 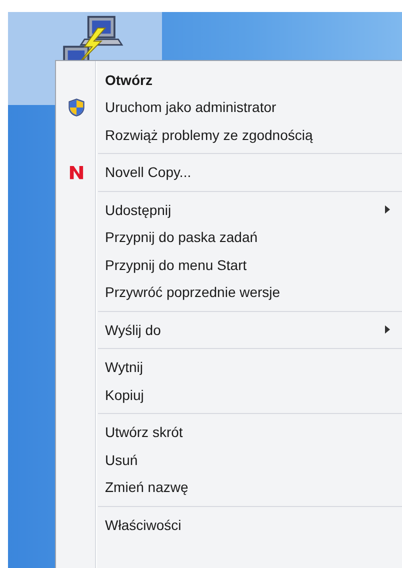 I want to click on menu-item: Uruchom jako administrator, so click(x=229, y=107).